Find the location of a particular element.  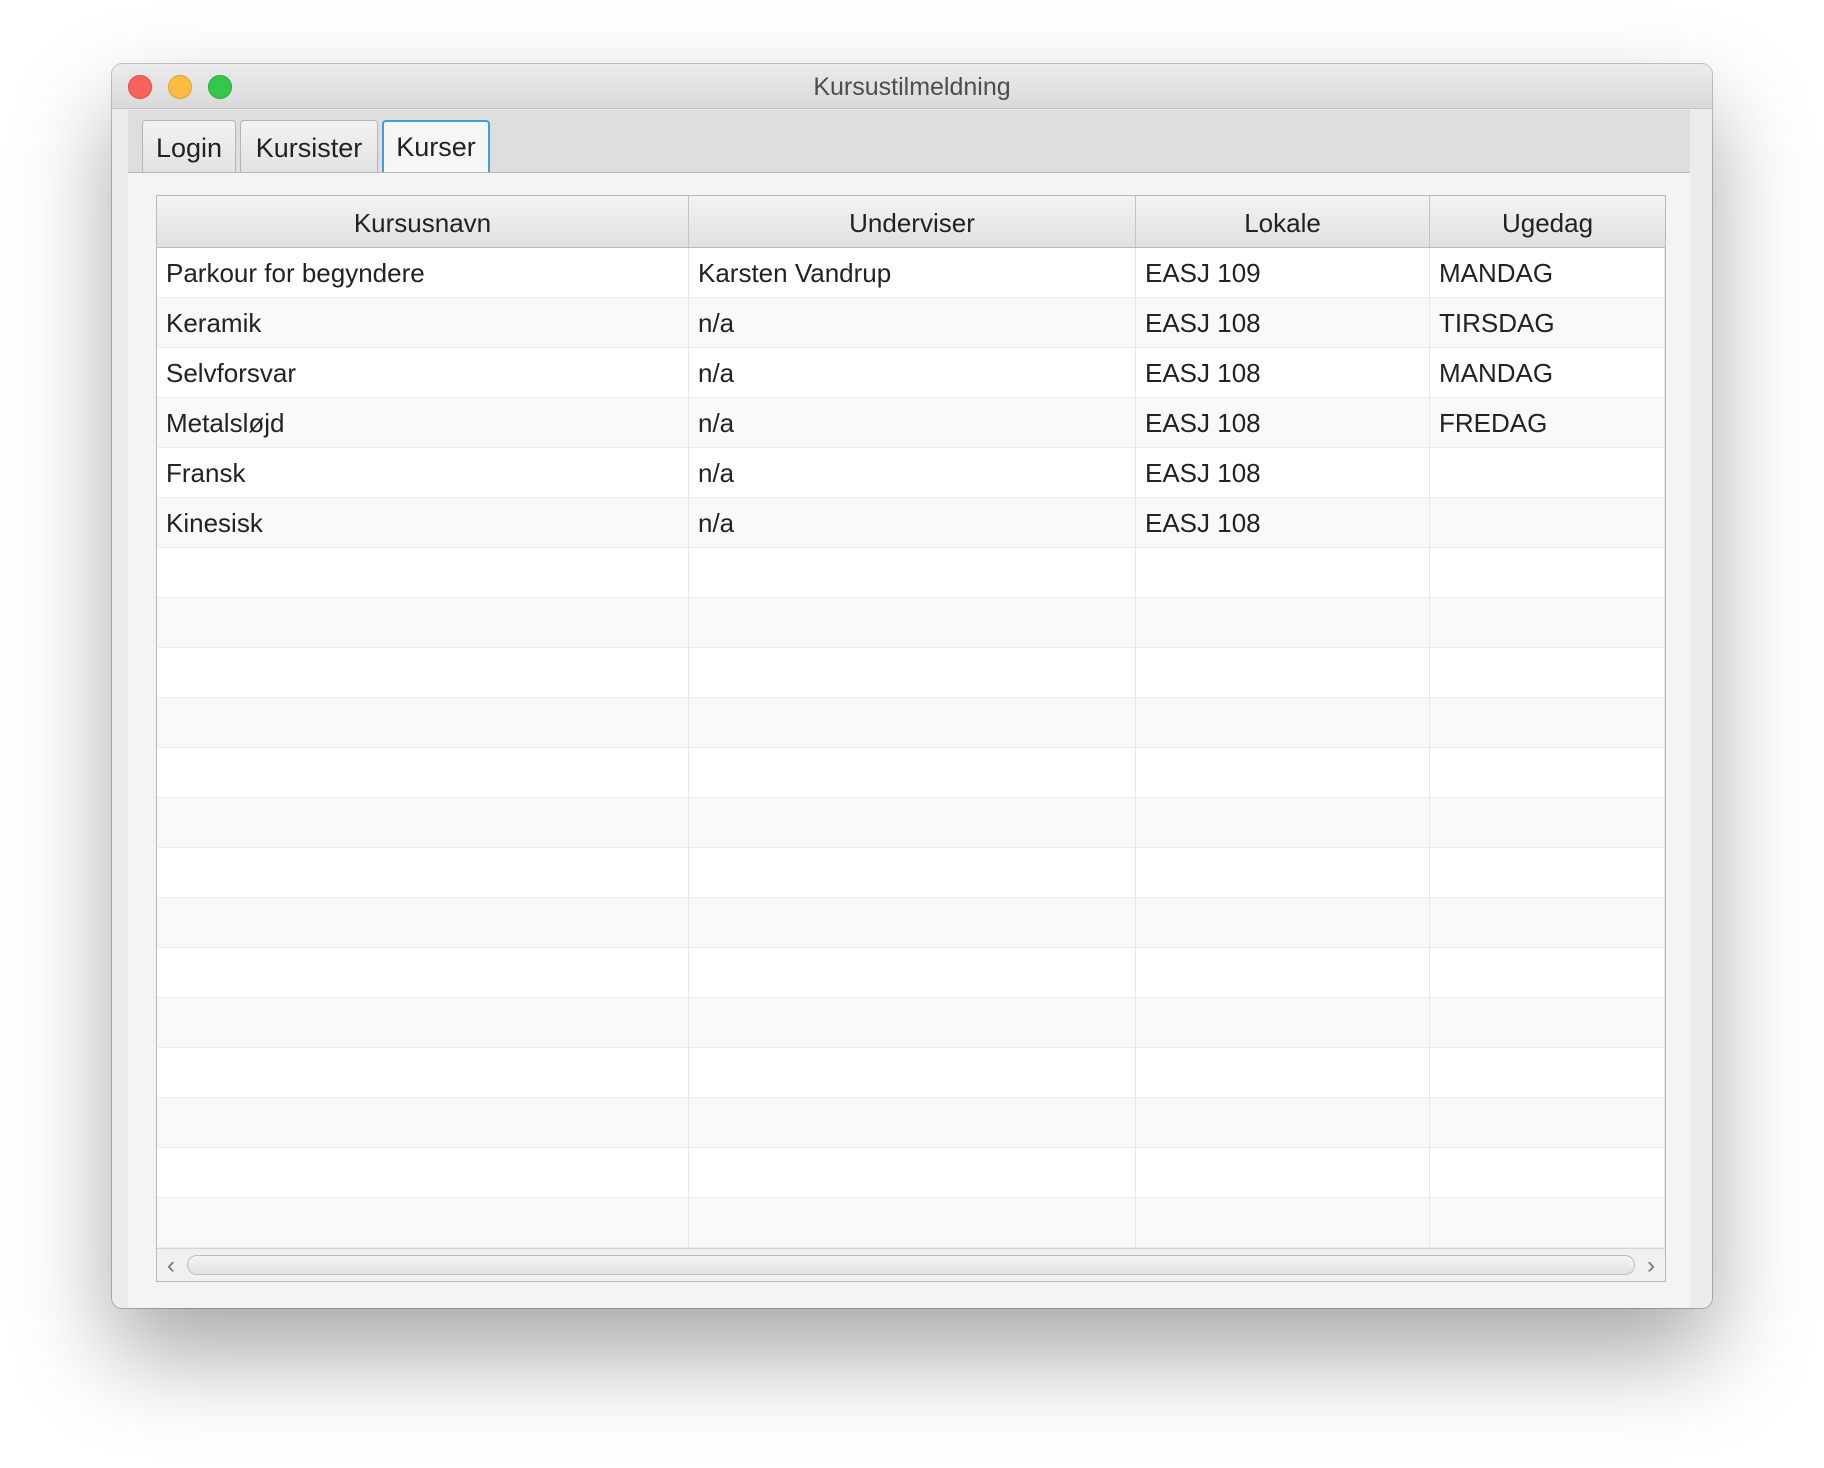

tab-login: Login is located at coordinates (189, 146).